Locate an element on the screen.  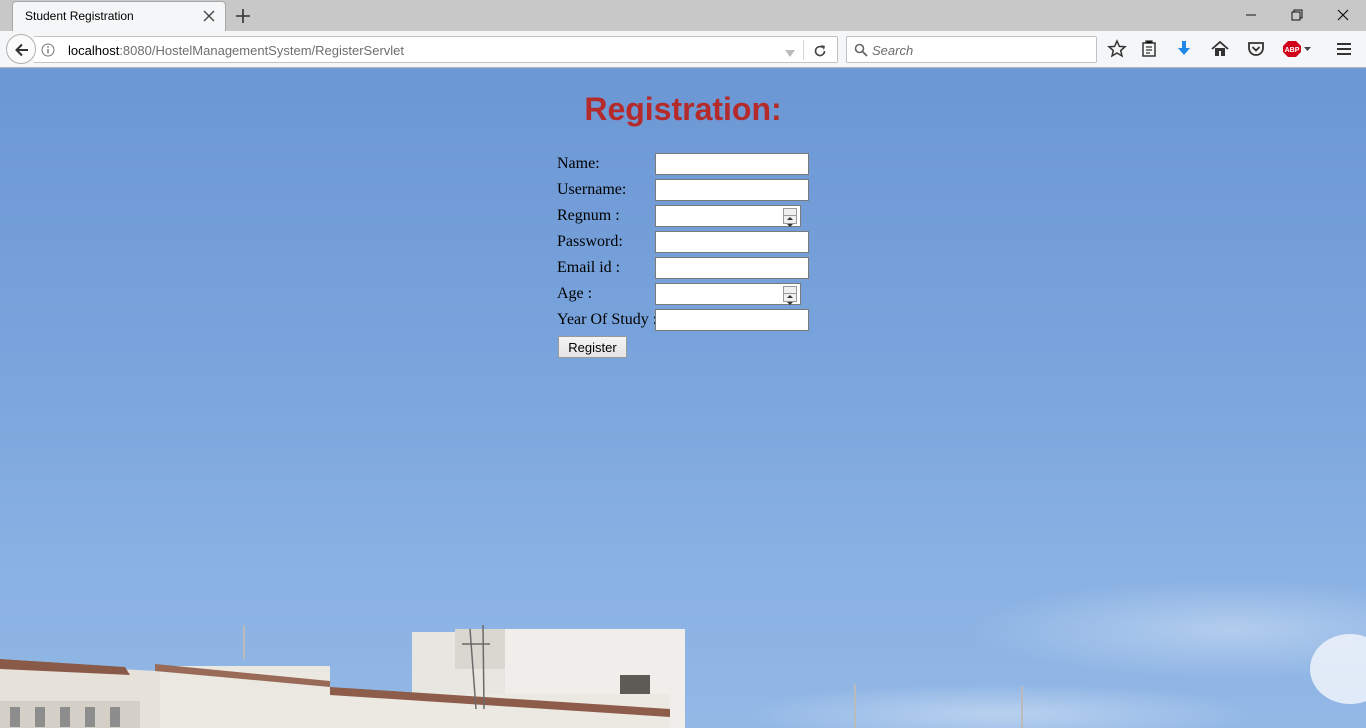
new-tab-icon is located at coordinates (243, 16).